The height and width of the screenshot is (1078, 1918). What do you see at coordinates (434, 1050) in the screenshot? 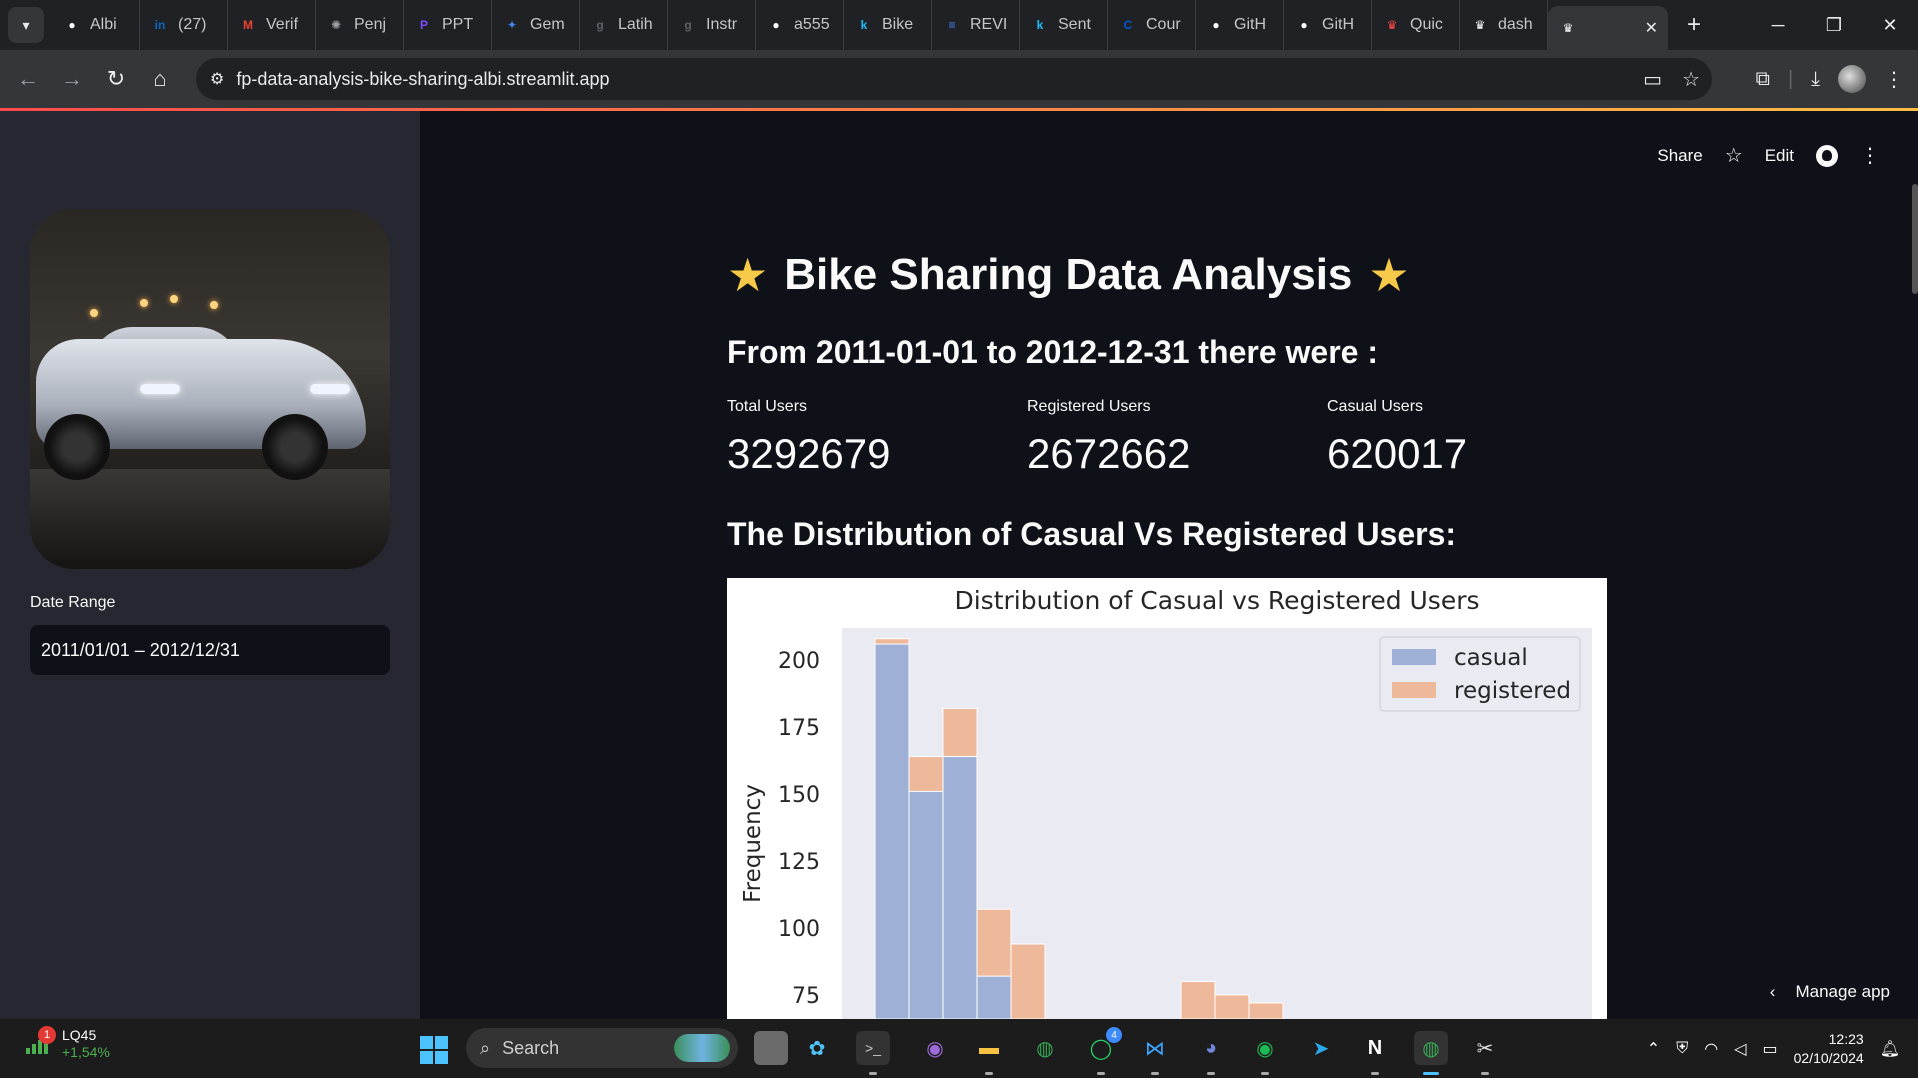
I see `windows-start-icon` at bounding box center [434, 1050].